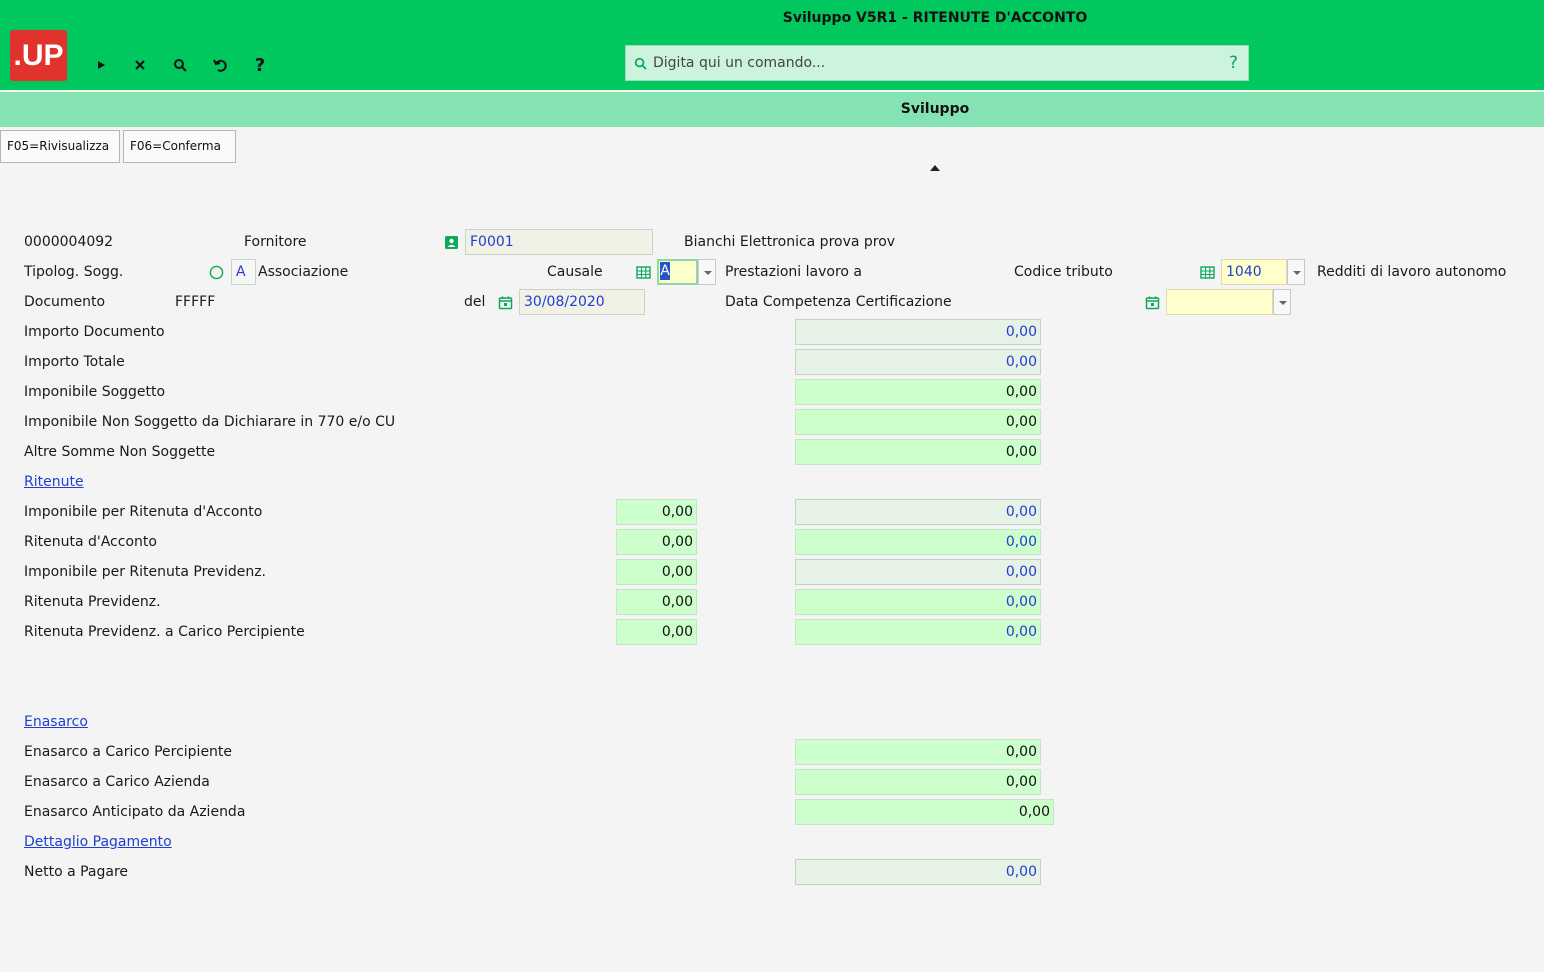  I want to click on enasarco-row-label: Enasarco a Carico Azienda, so click(117, 782).